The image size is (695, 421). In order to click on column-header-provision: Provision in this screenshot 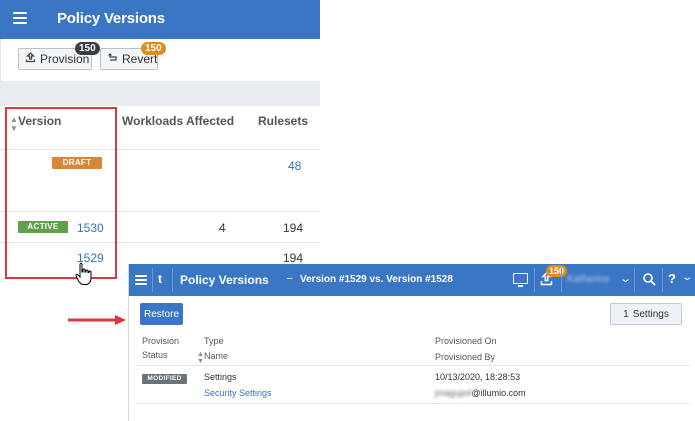, I will do `click(160, 341)`.